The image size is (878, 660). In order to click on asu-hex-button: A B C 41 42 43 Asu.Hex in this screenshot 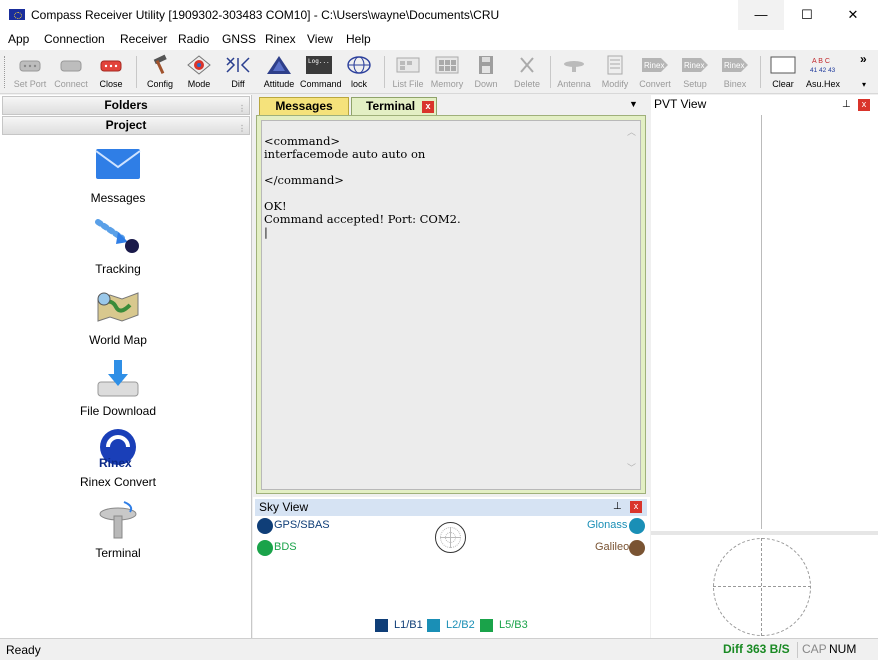, I will do `click(823, 73)`.